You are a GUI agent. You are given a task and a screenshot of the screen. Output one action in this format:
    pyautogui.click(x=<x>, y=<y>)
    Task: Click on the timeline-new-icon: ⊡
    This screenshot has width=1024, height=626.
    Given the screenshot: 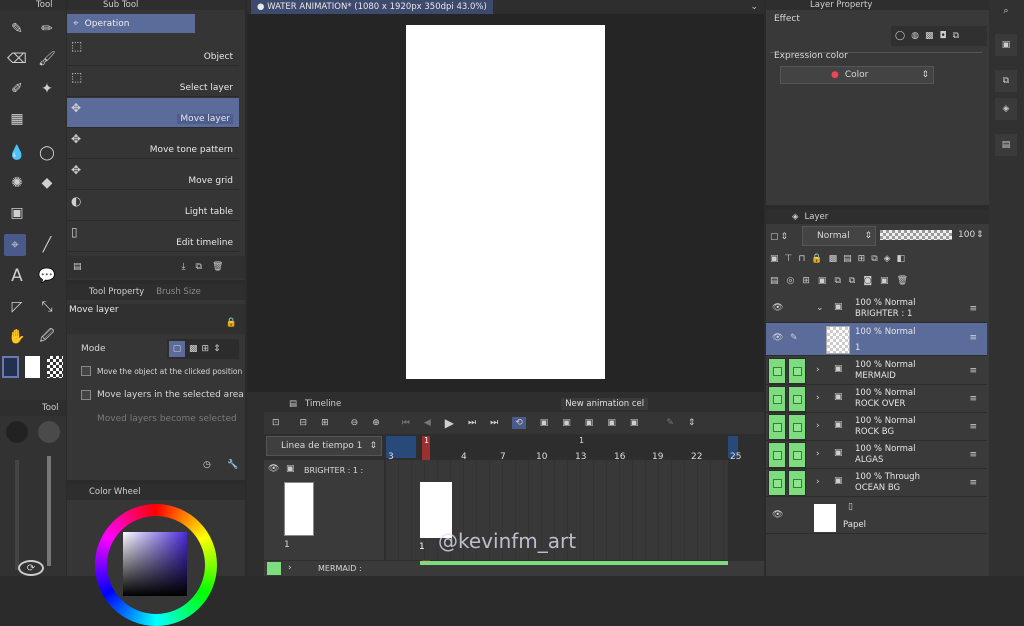 What is the action you would take?
    pyautogui.click(x=276, y=423)
    